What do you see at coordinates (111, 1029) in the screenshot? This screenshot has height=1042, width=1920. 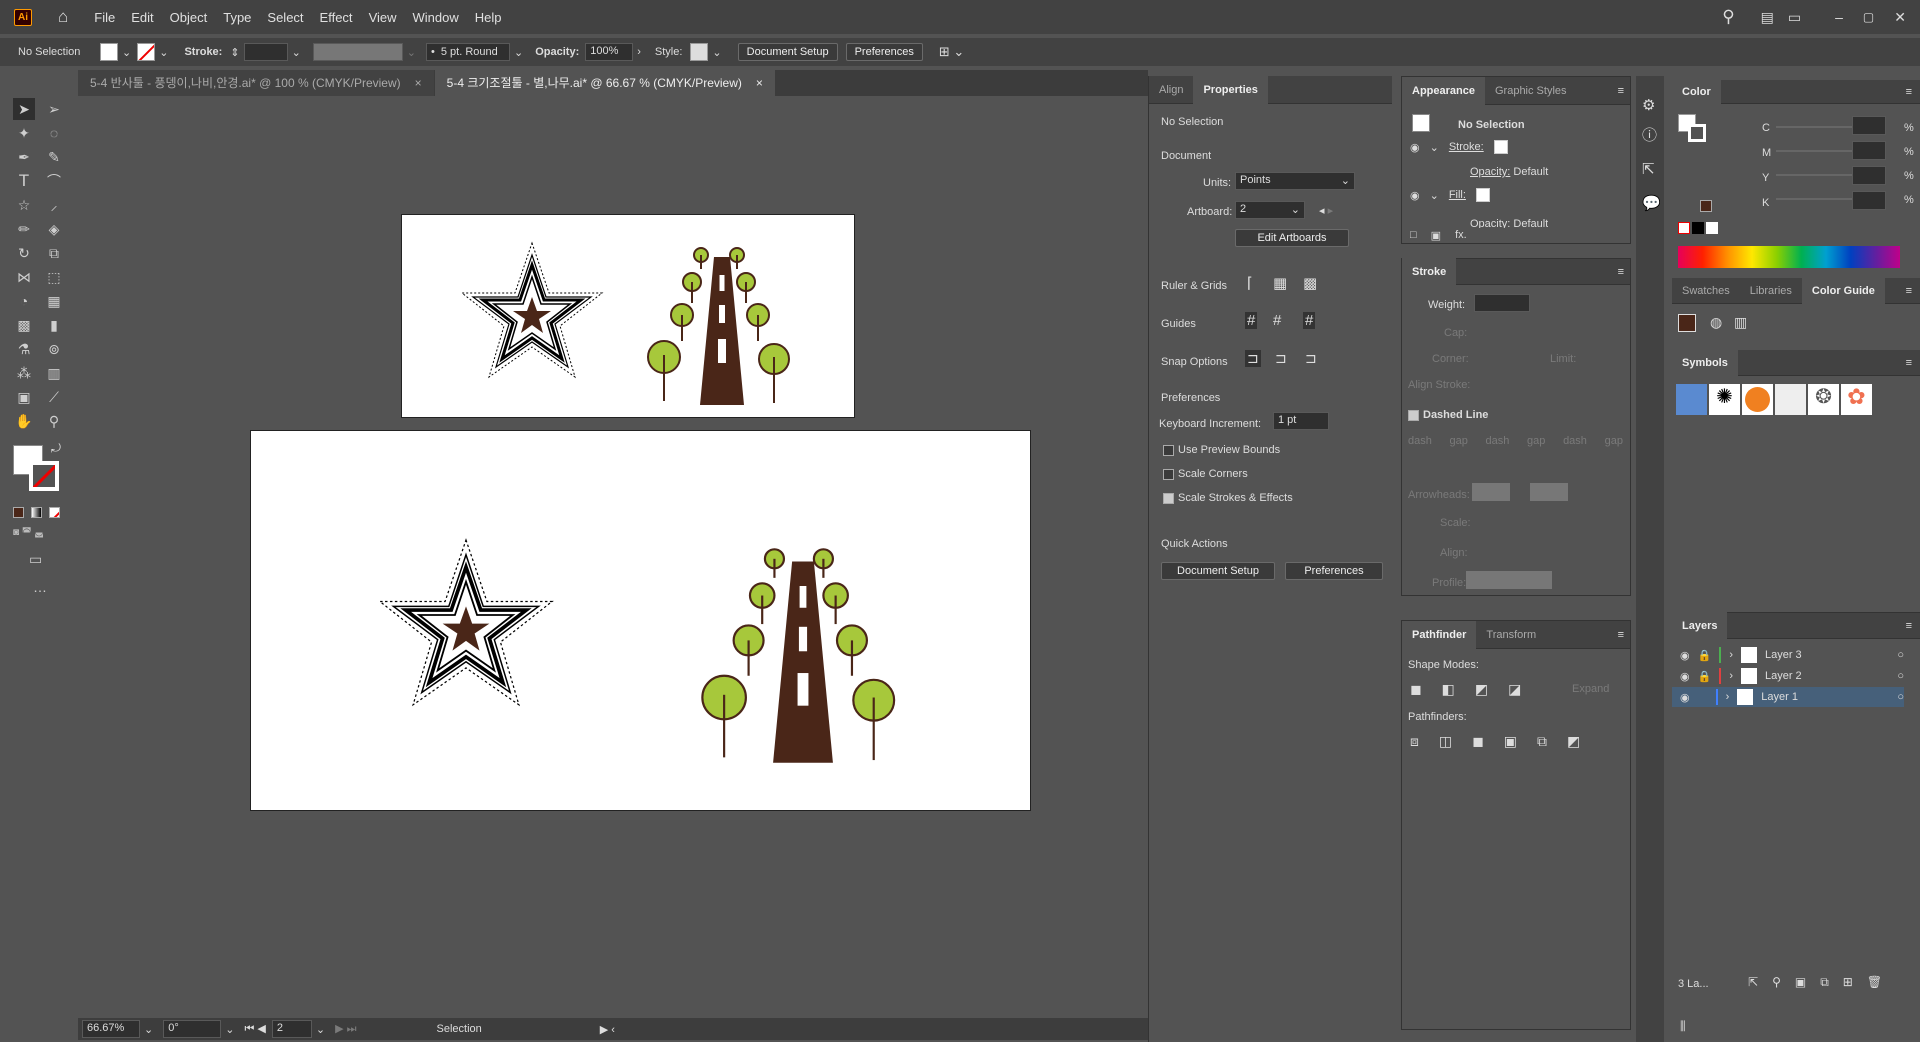 I see `zoom-field: 66.67%` at bounding box center [111, 1029].